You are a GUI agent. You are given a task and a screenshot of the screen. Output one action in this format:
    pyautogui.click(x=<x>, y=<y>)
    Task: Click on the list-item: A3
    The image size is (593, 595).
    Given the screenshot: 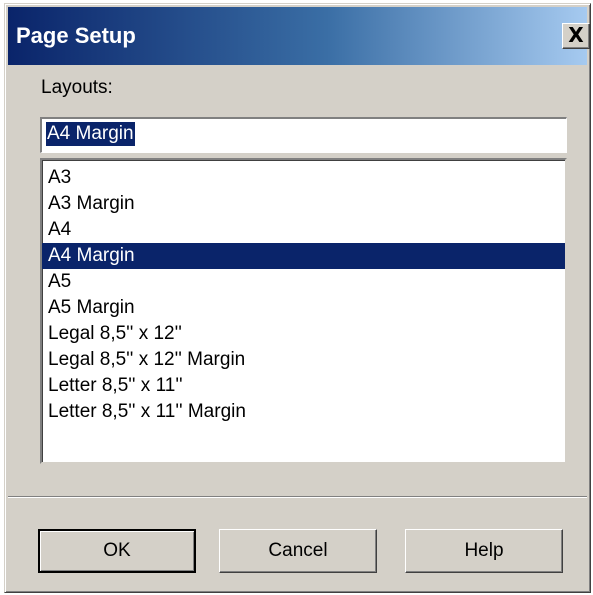 What is the action you would take?
    pyautogui.click(x=303, y=178)
    